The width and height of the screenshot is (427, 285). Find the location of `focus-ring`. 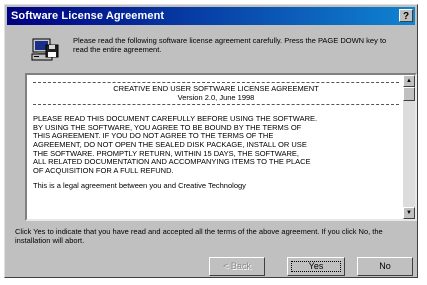

focus-ring is located at coordinates (316, 266).